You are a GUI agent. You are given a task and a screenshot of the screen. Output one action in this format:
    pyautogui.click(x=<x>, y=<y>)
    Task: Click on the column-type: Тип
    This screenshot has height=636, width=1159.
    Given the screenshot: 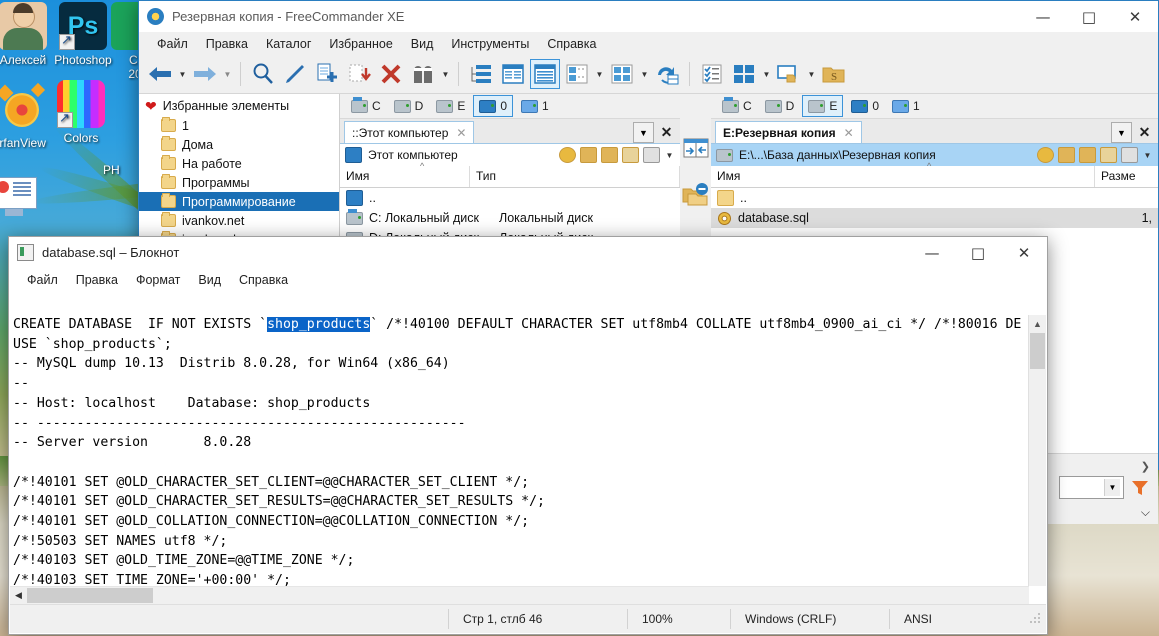 What is the action you would take?
    pyautogui.click(x=575, y=176)
    